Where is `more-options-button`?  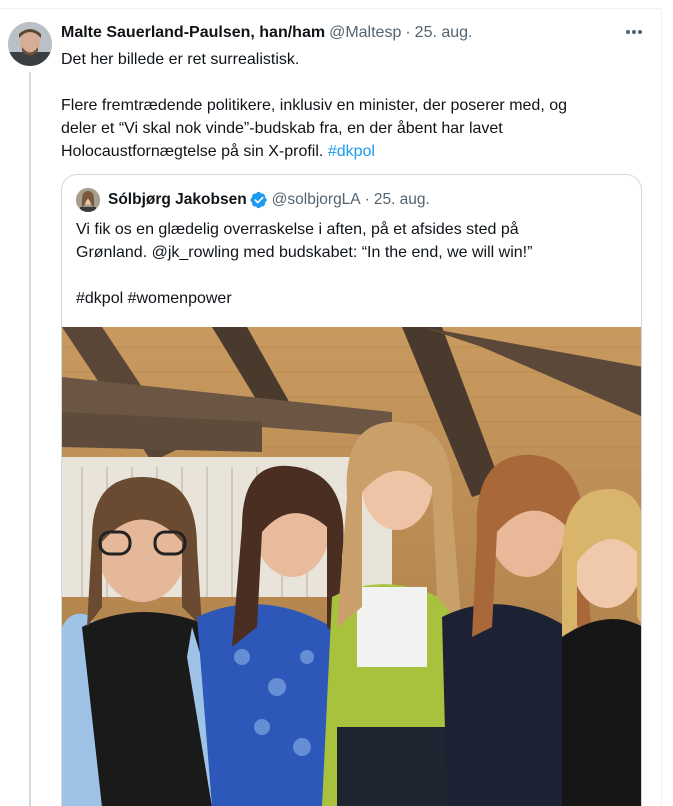
more-options-button is located at coordinates (634, 32).